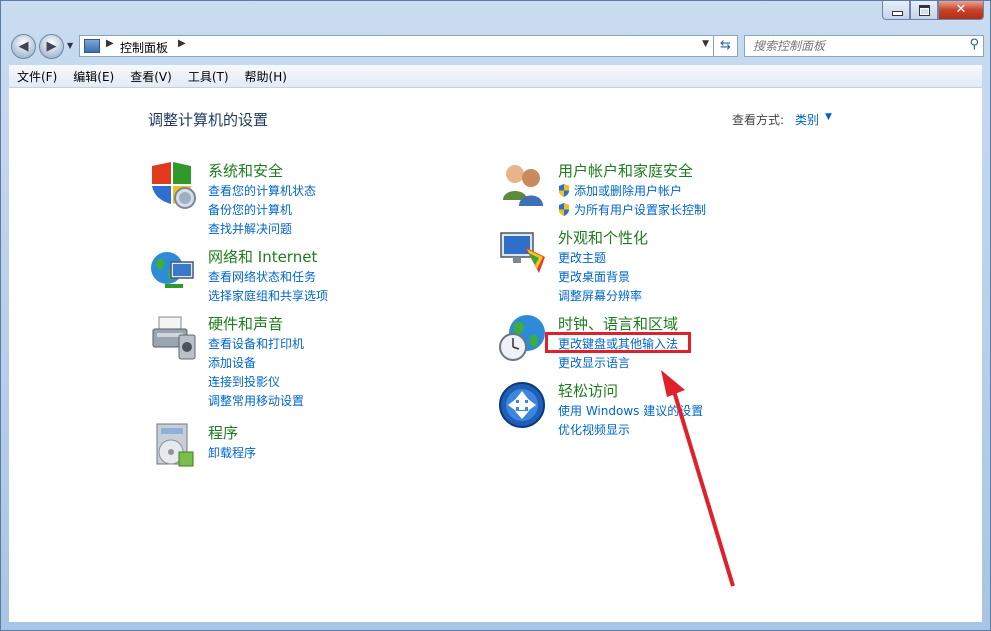 Image resolution: width=991 pixels, height=631 pixels. I want to click on maximize-icon, so click(924, 10).